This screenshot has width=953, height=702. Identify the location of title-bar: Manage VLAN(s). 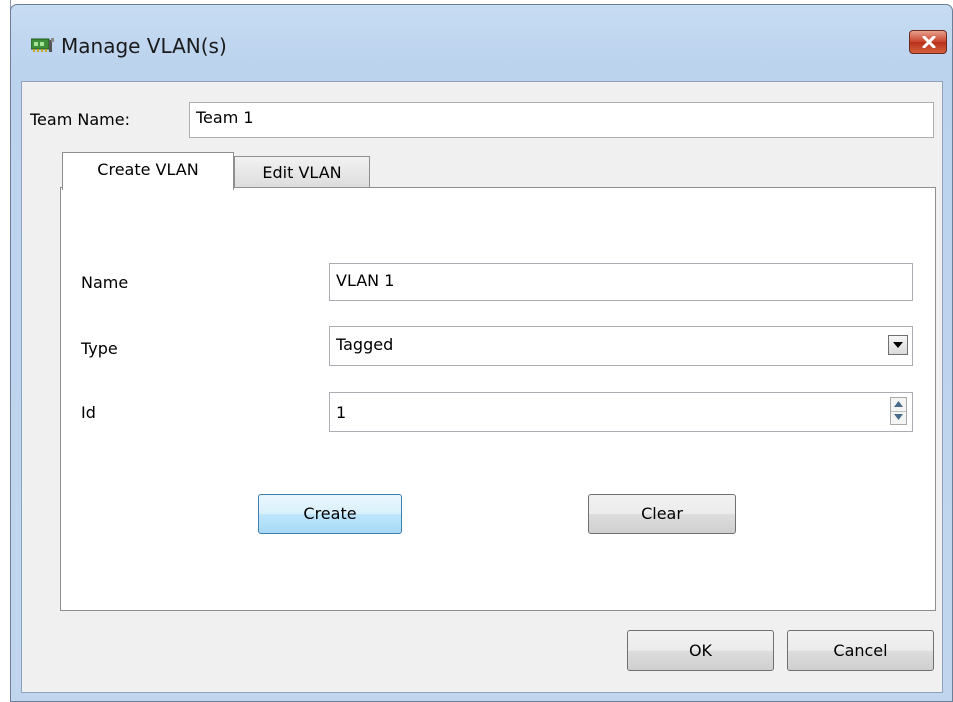
(481, 44).